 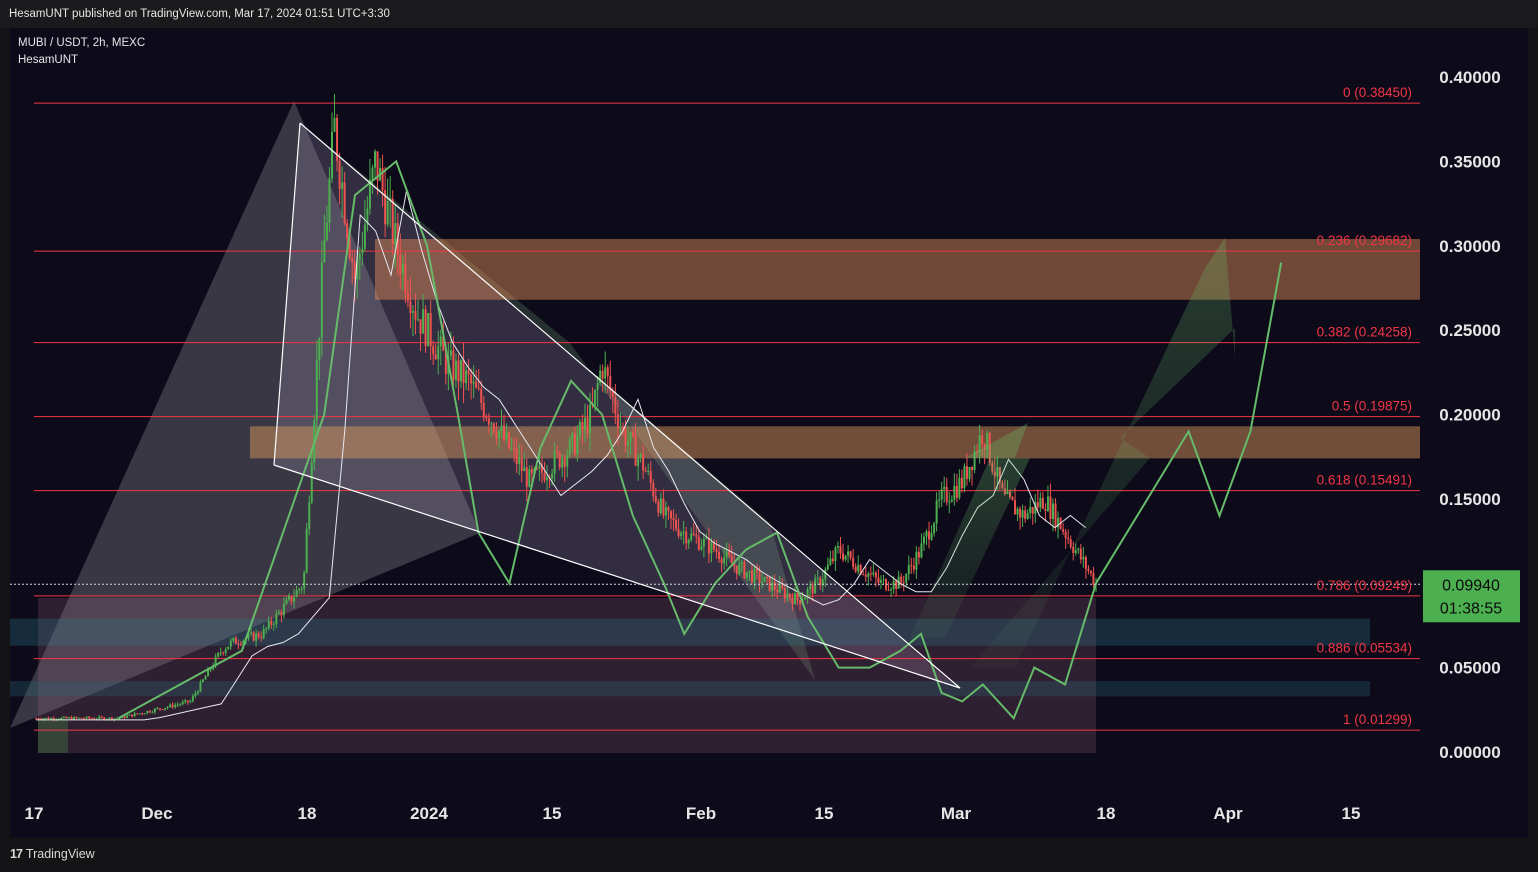 I want to click on x-tick-label-2: 18, so click(x=307, y=813).